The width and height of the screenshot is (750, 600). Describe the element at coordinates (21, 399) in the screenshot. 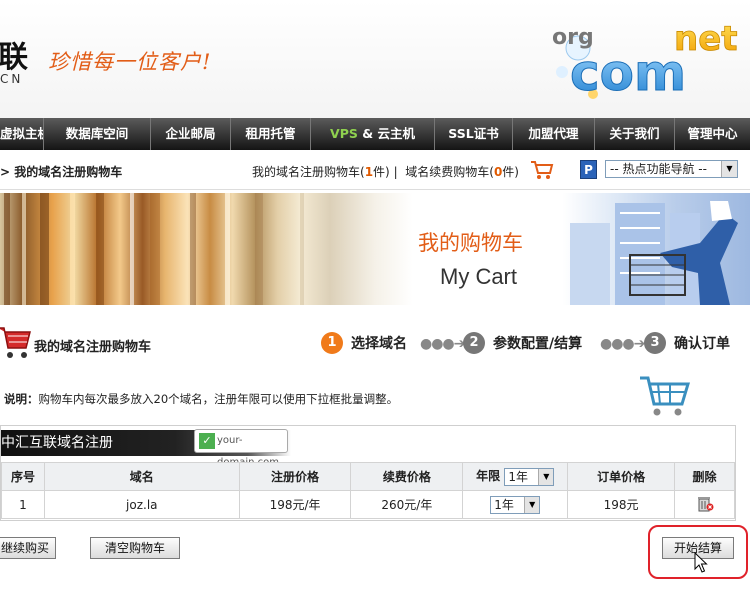

I see `note-label: 说明：` at that location.